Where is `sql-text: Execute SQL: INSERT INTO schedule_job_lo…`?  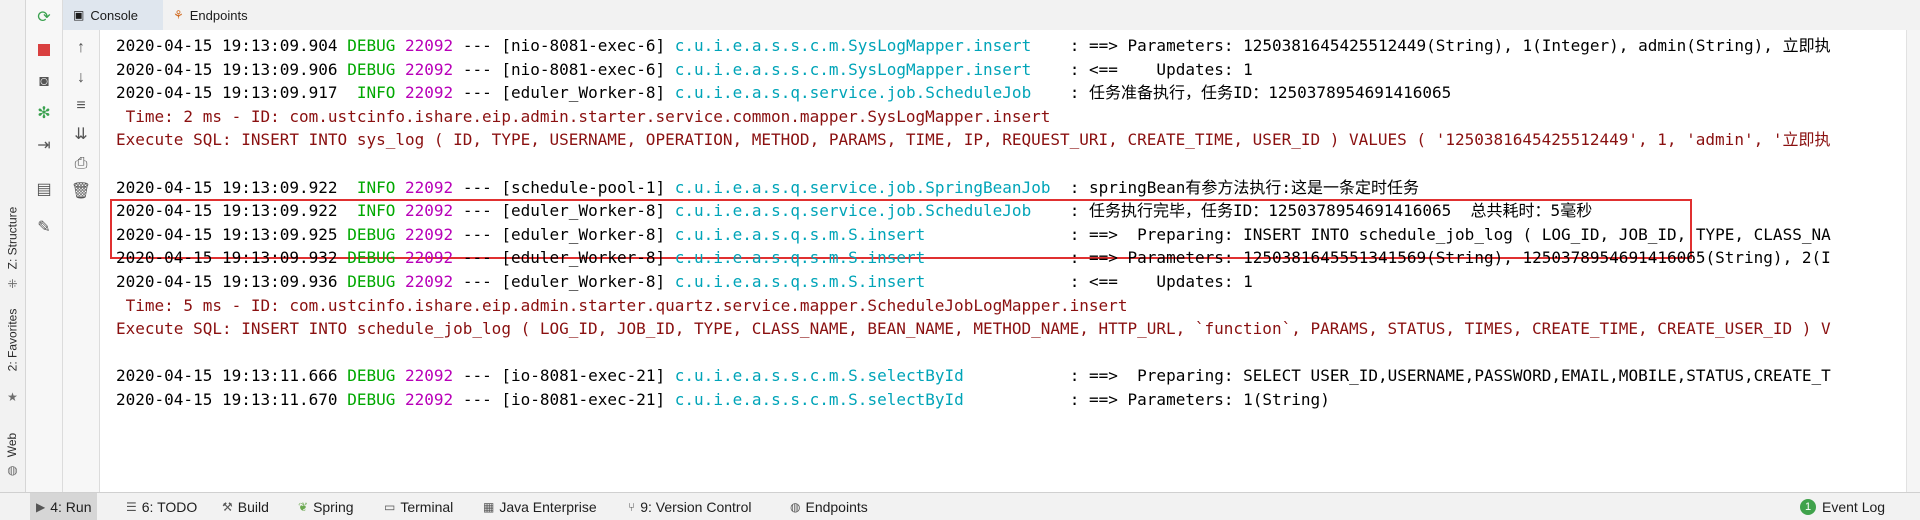 sql-text: Execute SQL: INSERT INTO schedule_job_lo… is located at coordinates (973, 329).